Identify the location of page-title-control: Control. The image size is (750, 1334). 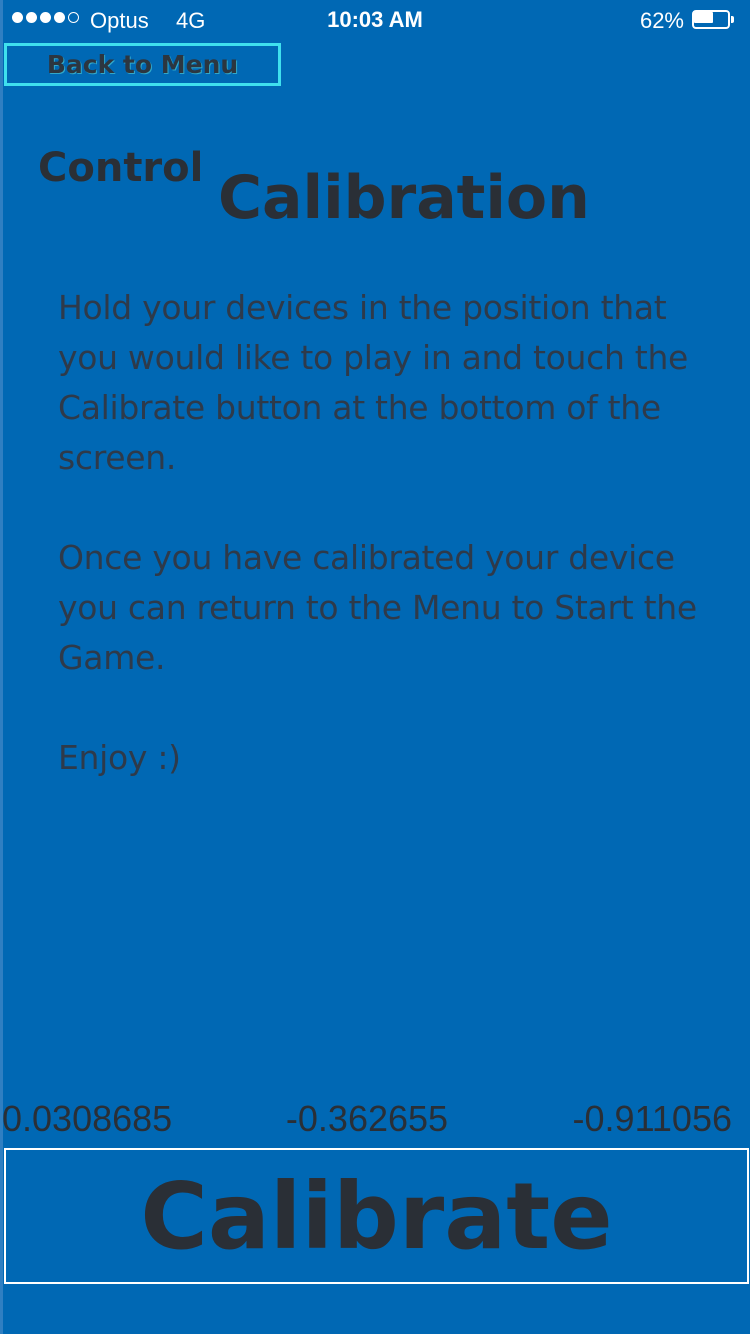
(121, 168).